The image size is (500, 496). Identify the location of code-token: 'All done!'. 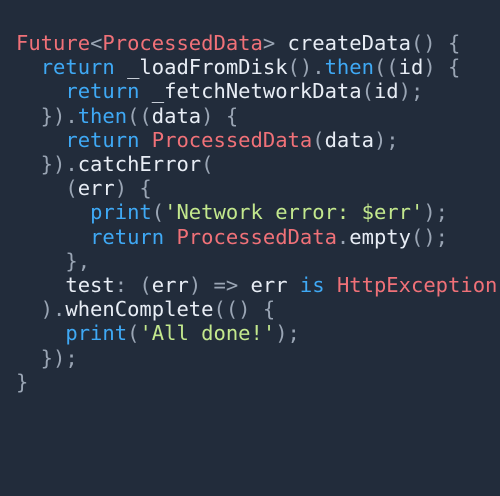
(207, 333).